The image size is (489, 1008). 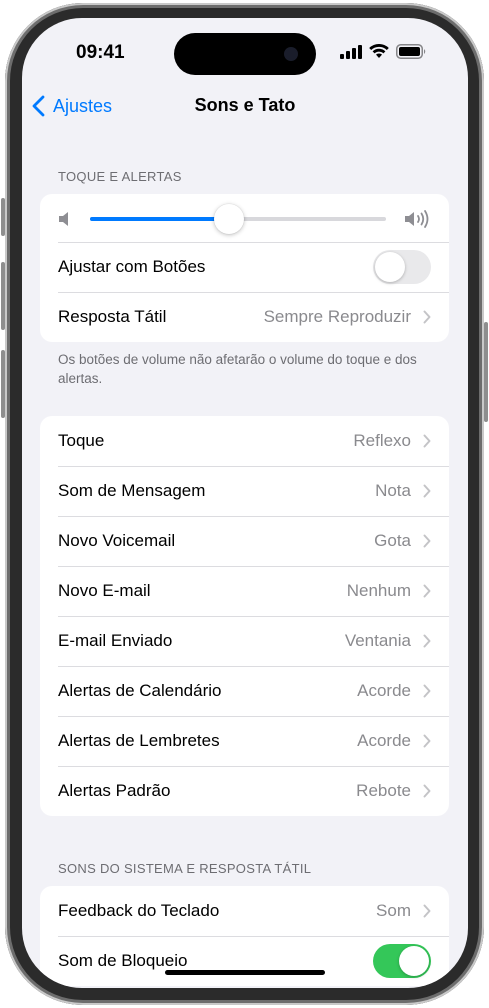 What do you see at coordinates (244, 641) in the screenshot?
I see `list-item-e-mail-enviado: E-mail Enviado Ventania` at bounding box center [244, 641].